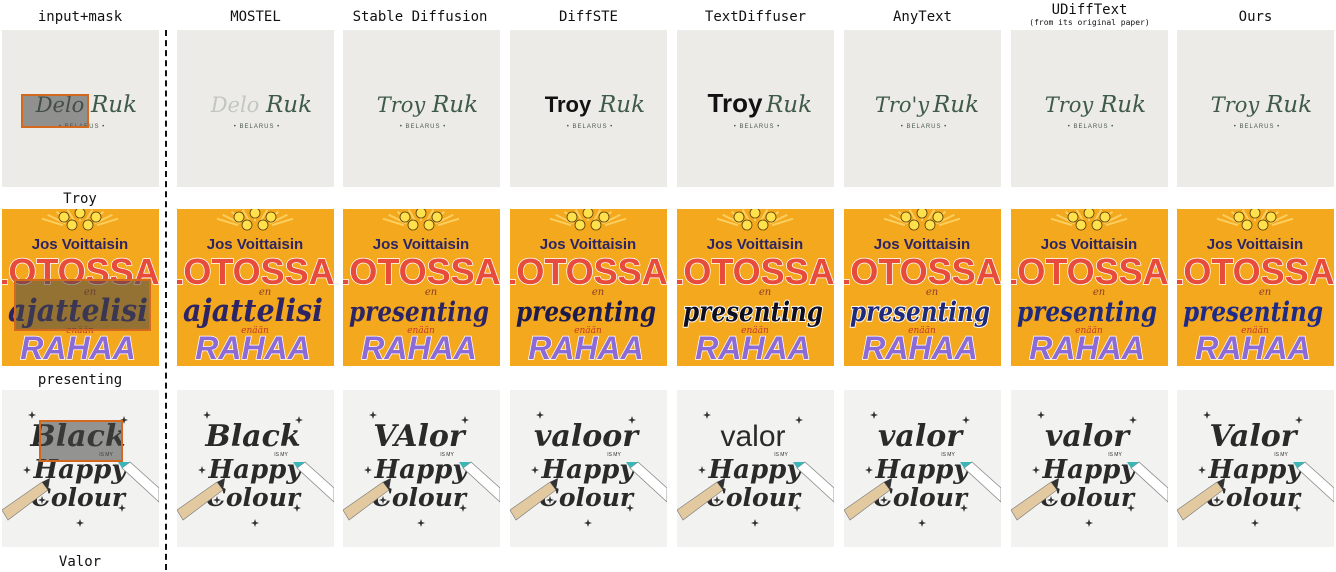 Image resolution: width=1336 pixels, height=572 pixels. What do you see at coordinates (80, 562) in the screenshot?
I see `row-label-valor: Valor` at bounding box center [80, 562].